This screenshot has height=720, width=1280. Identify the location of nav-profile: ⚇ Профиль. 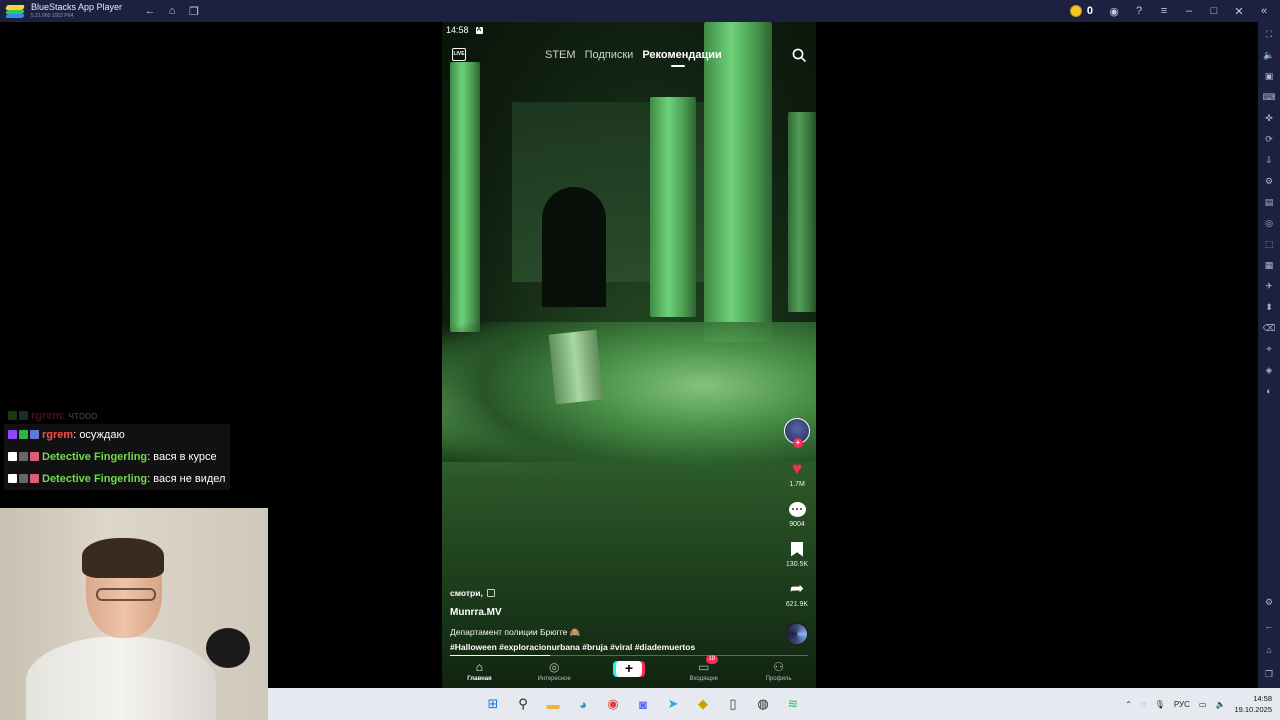
(779, 671).